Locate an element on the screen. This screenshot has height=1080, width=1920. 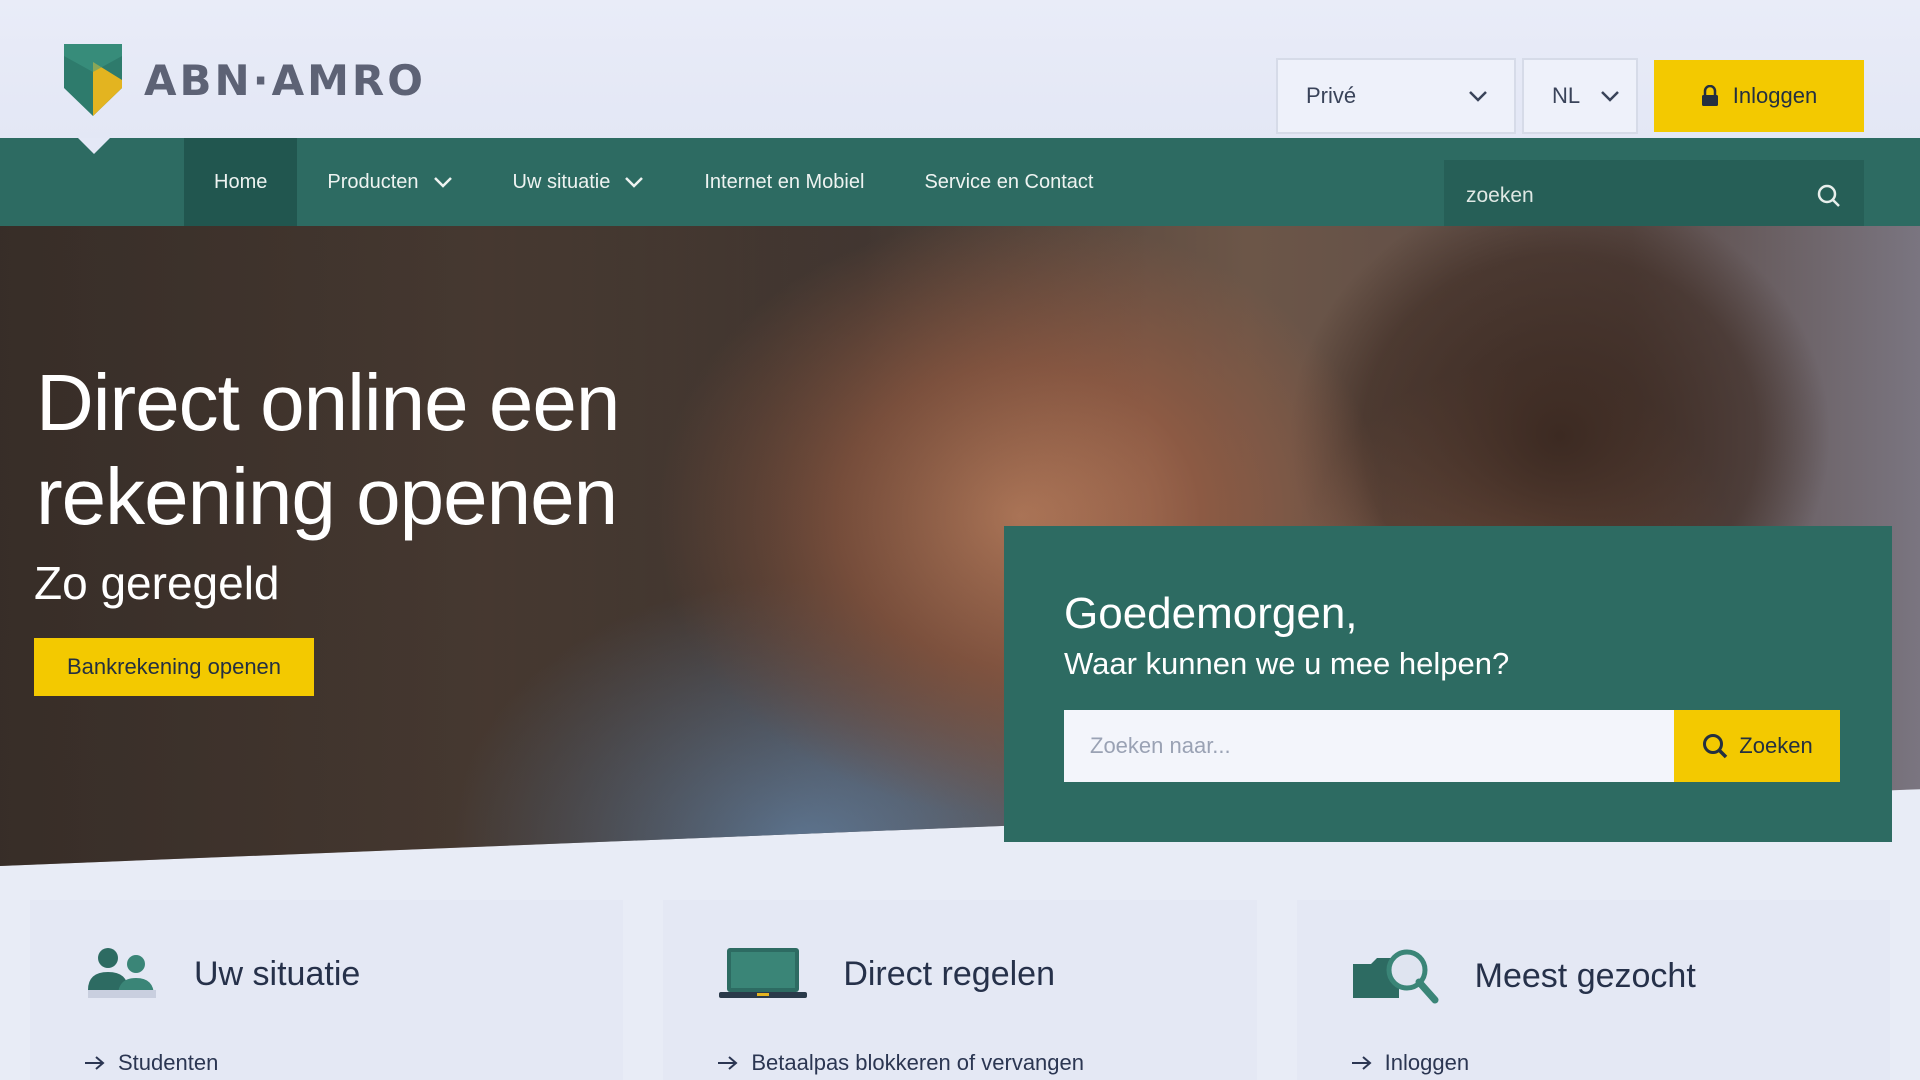
abn-amro-logo: ABN·AMRO is located at coordinates (244, 80).